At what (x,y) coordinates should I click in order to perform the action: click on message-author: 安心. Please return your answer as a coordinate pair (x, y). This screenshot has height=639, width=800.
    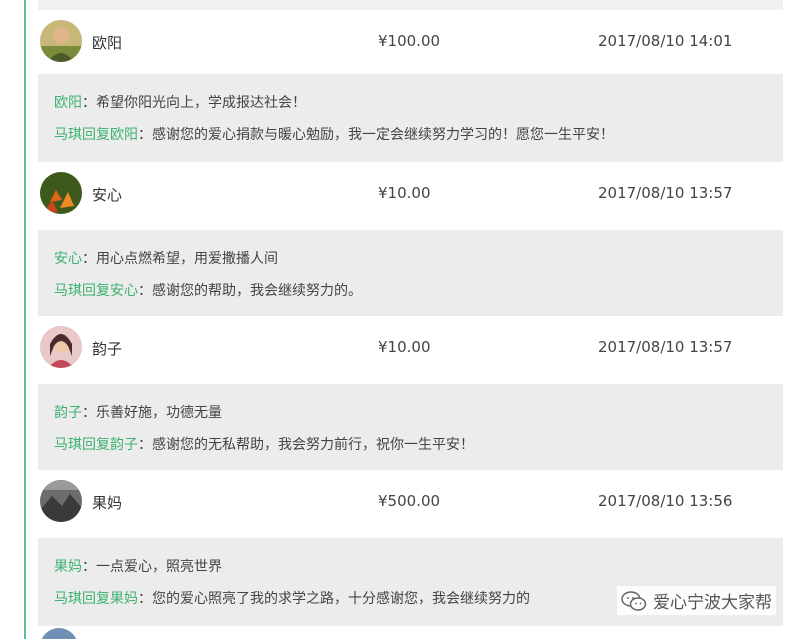
    Looking at the image, I should click on (68, 259).